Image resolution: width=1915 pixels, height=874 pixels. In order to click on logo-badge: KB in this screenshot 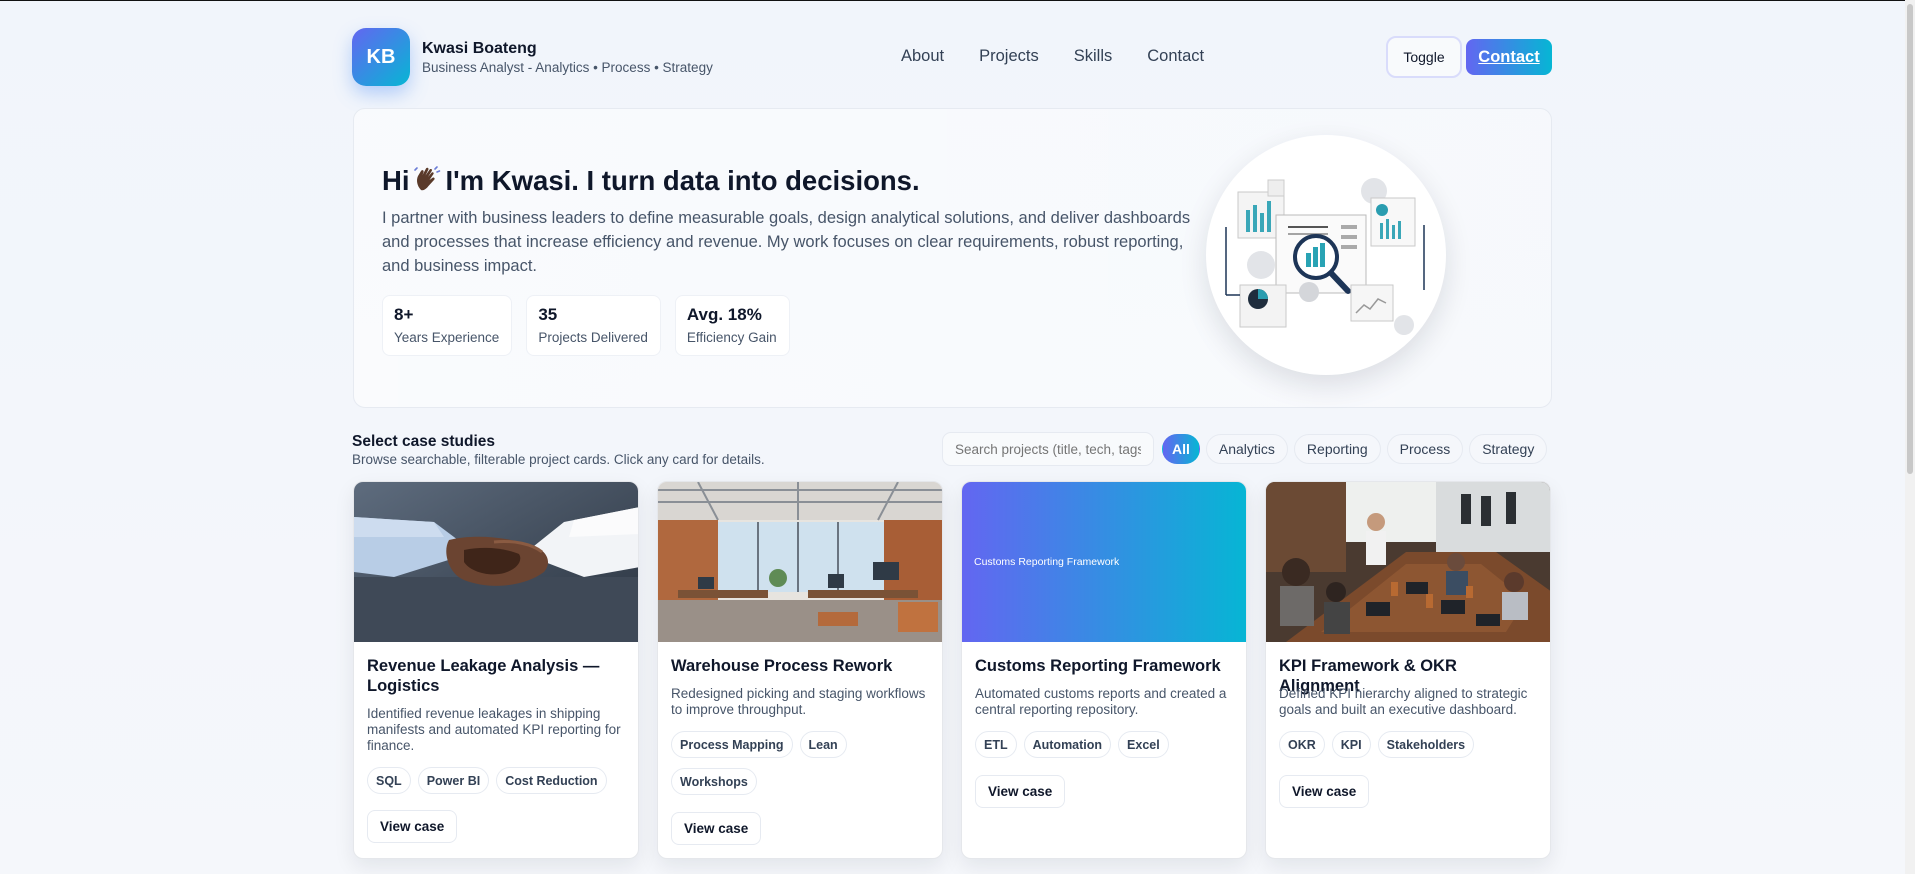, I will do `click(381, 57)`.